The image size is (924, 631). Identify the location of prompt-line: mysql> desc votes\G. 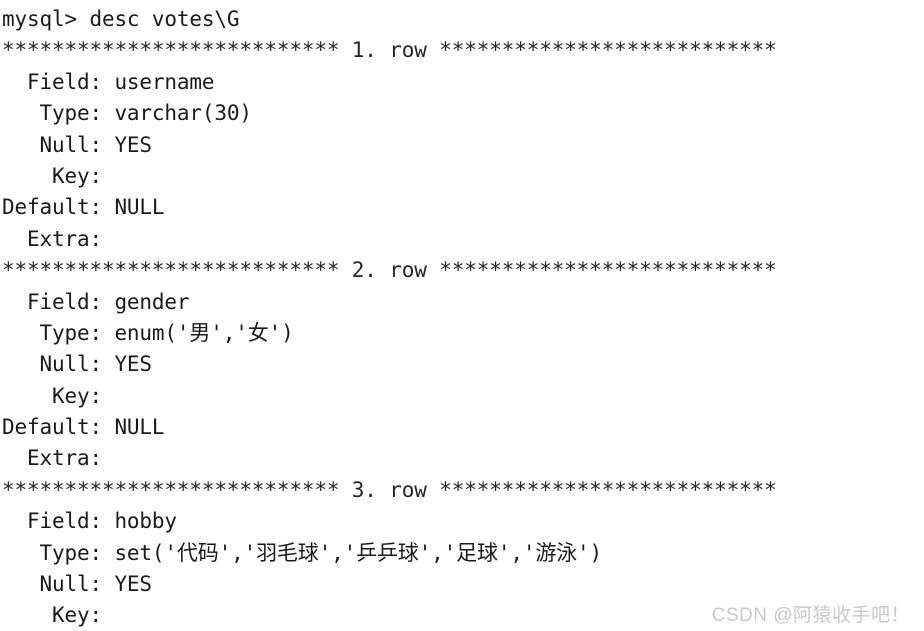
(121, 19).